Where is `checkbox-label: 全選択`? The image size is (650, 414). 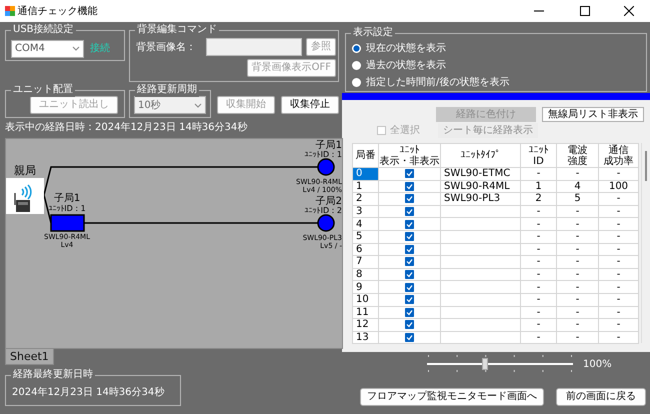 checkbox-label: 全選択 is located at coordinates (405, 131).